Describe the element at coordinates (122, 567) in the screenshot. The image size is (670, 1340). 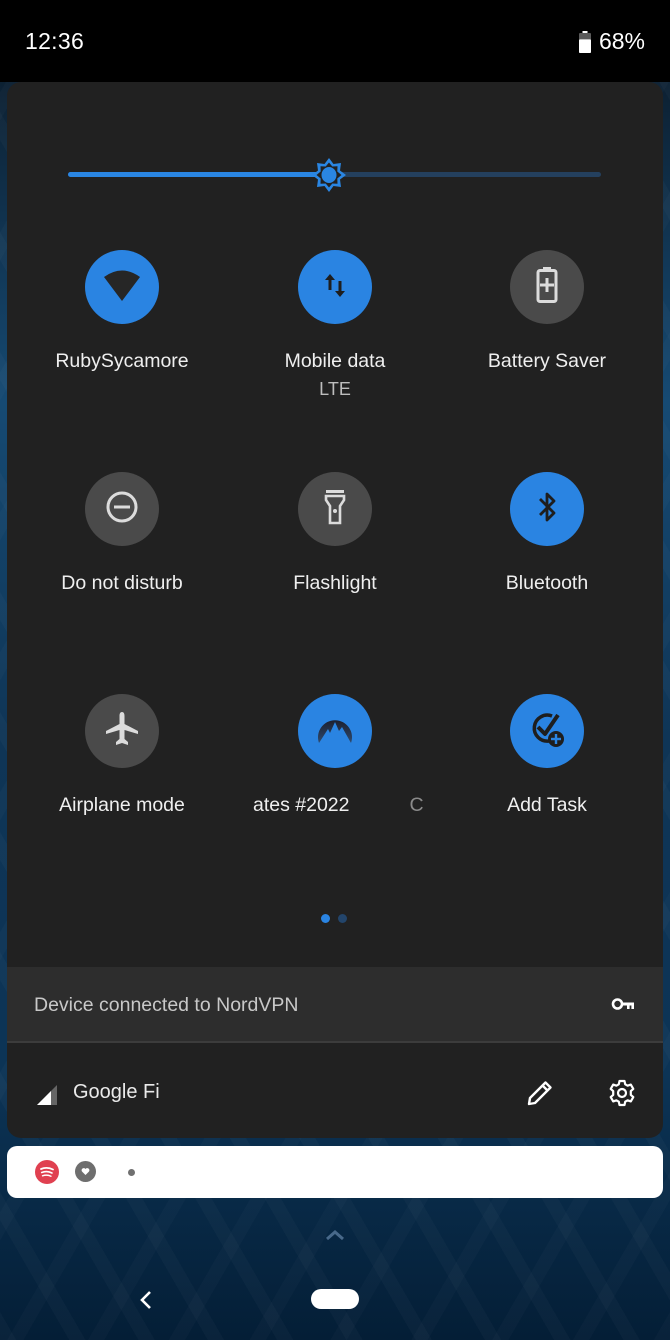
I see `tile-do-not-disturb: Do not disturb` at that location.